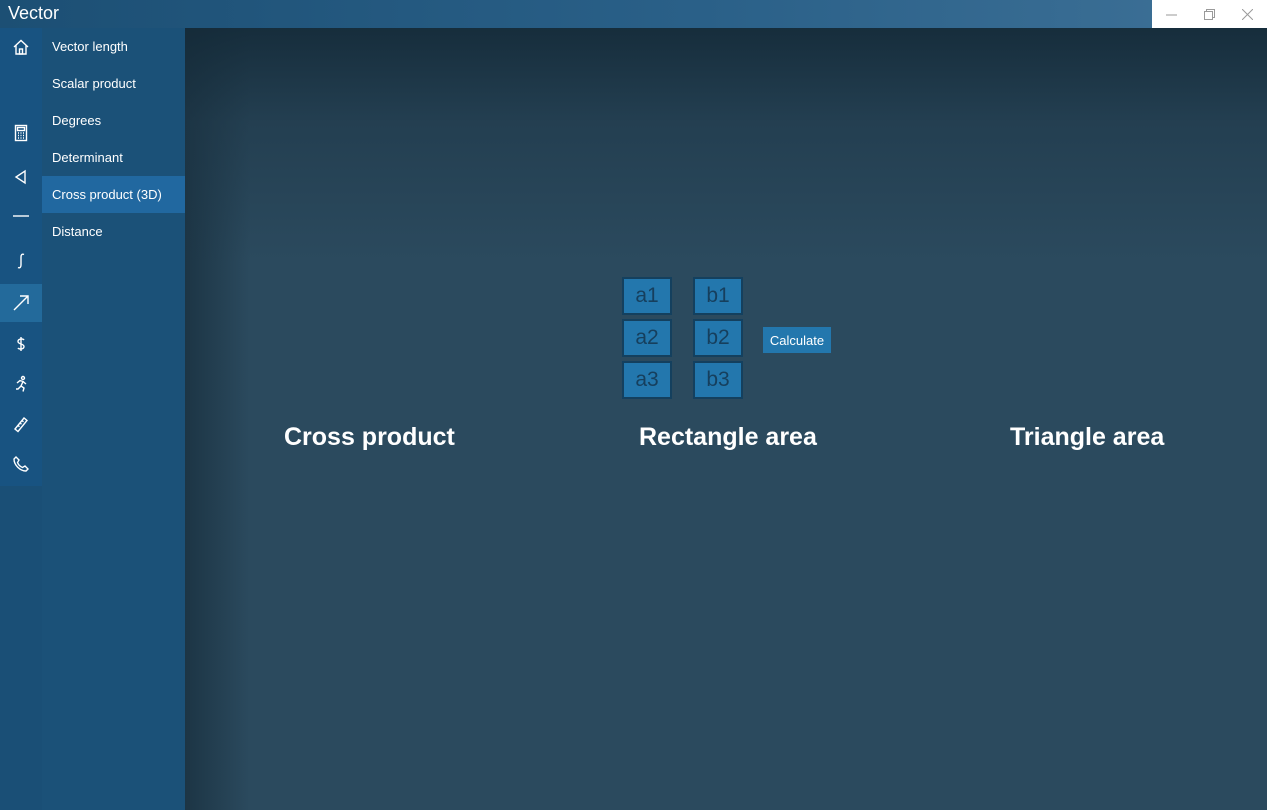 Image resolution: width=1267 pixels, height=810 pixels. I want to click on phone-icon, so click(21, 464).